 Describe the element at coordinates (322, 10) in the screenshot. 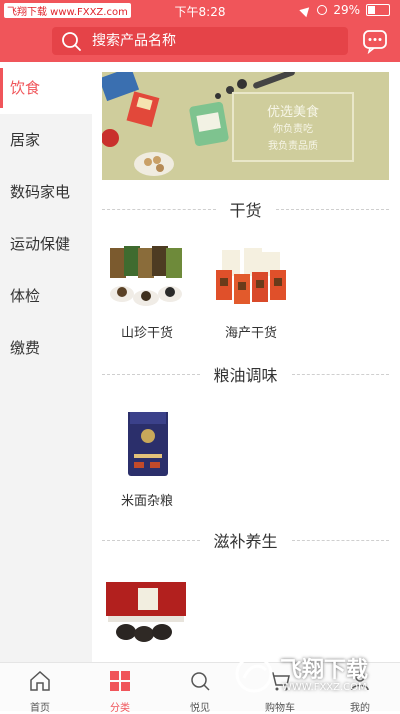

I see `alarm-icon` at that location.